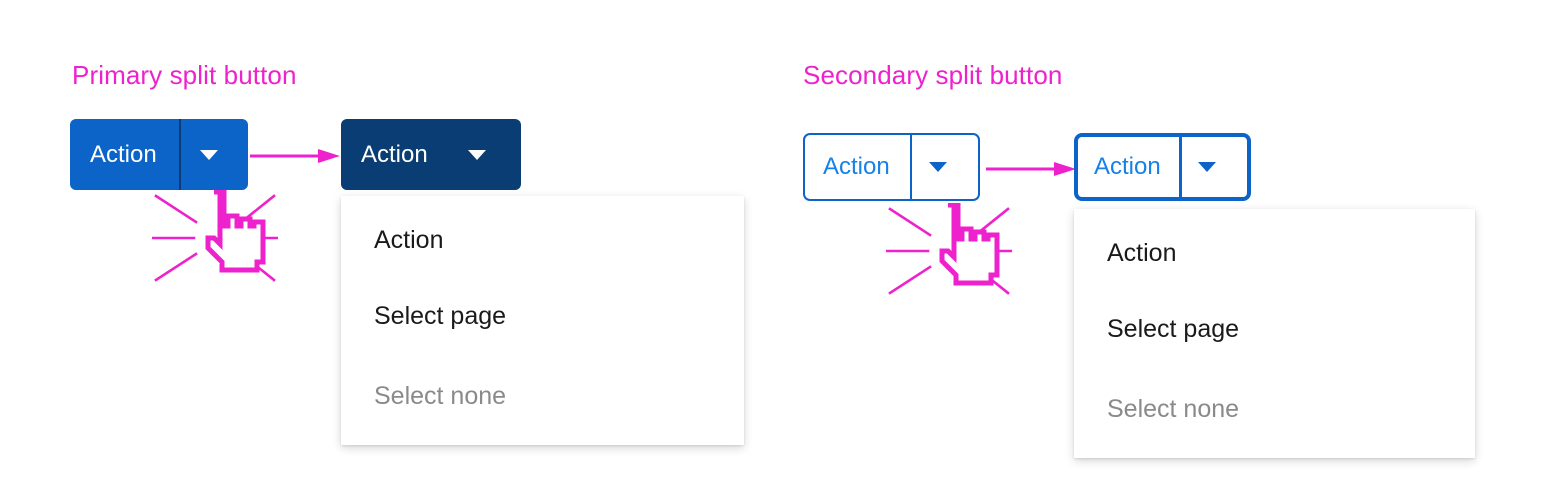 The height and width of the screenshot is (502, 1544). I want to click on secondary-split-button-active-toggle, so click(1207, 167).